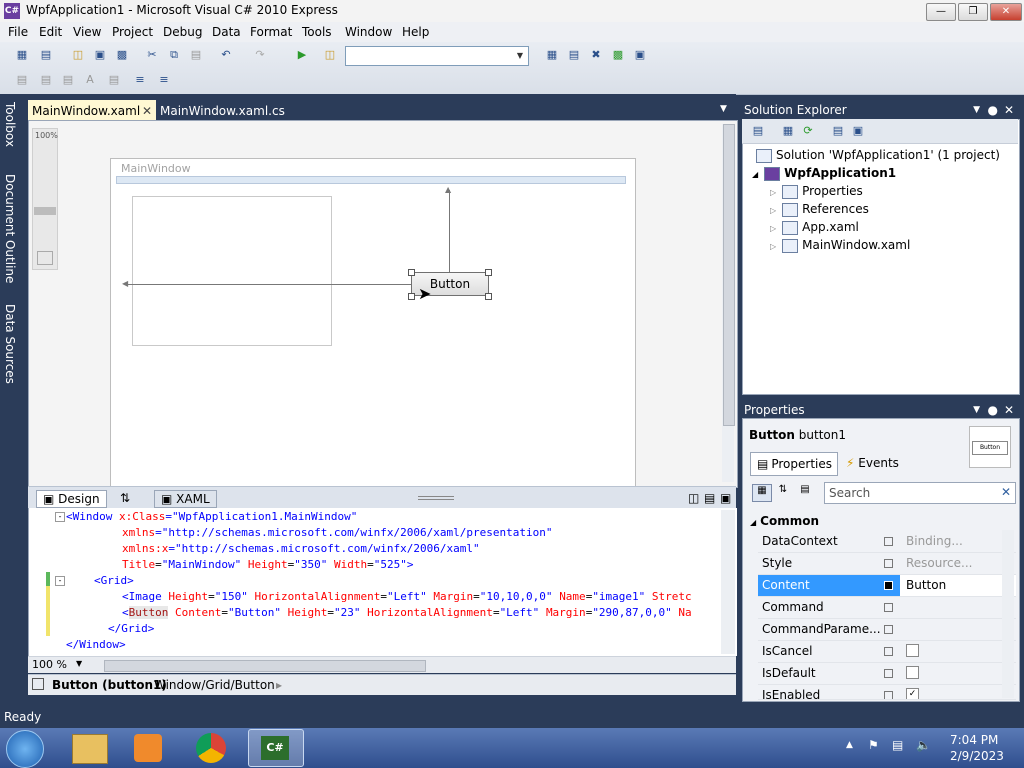 The image size is (1024, 768). I want to click on tree-item-mainwindow-xaml: ▷ MainWindow.xaml, so click(840, 245).